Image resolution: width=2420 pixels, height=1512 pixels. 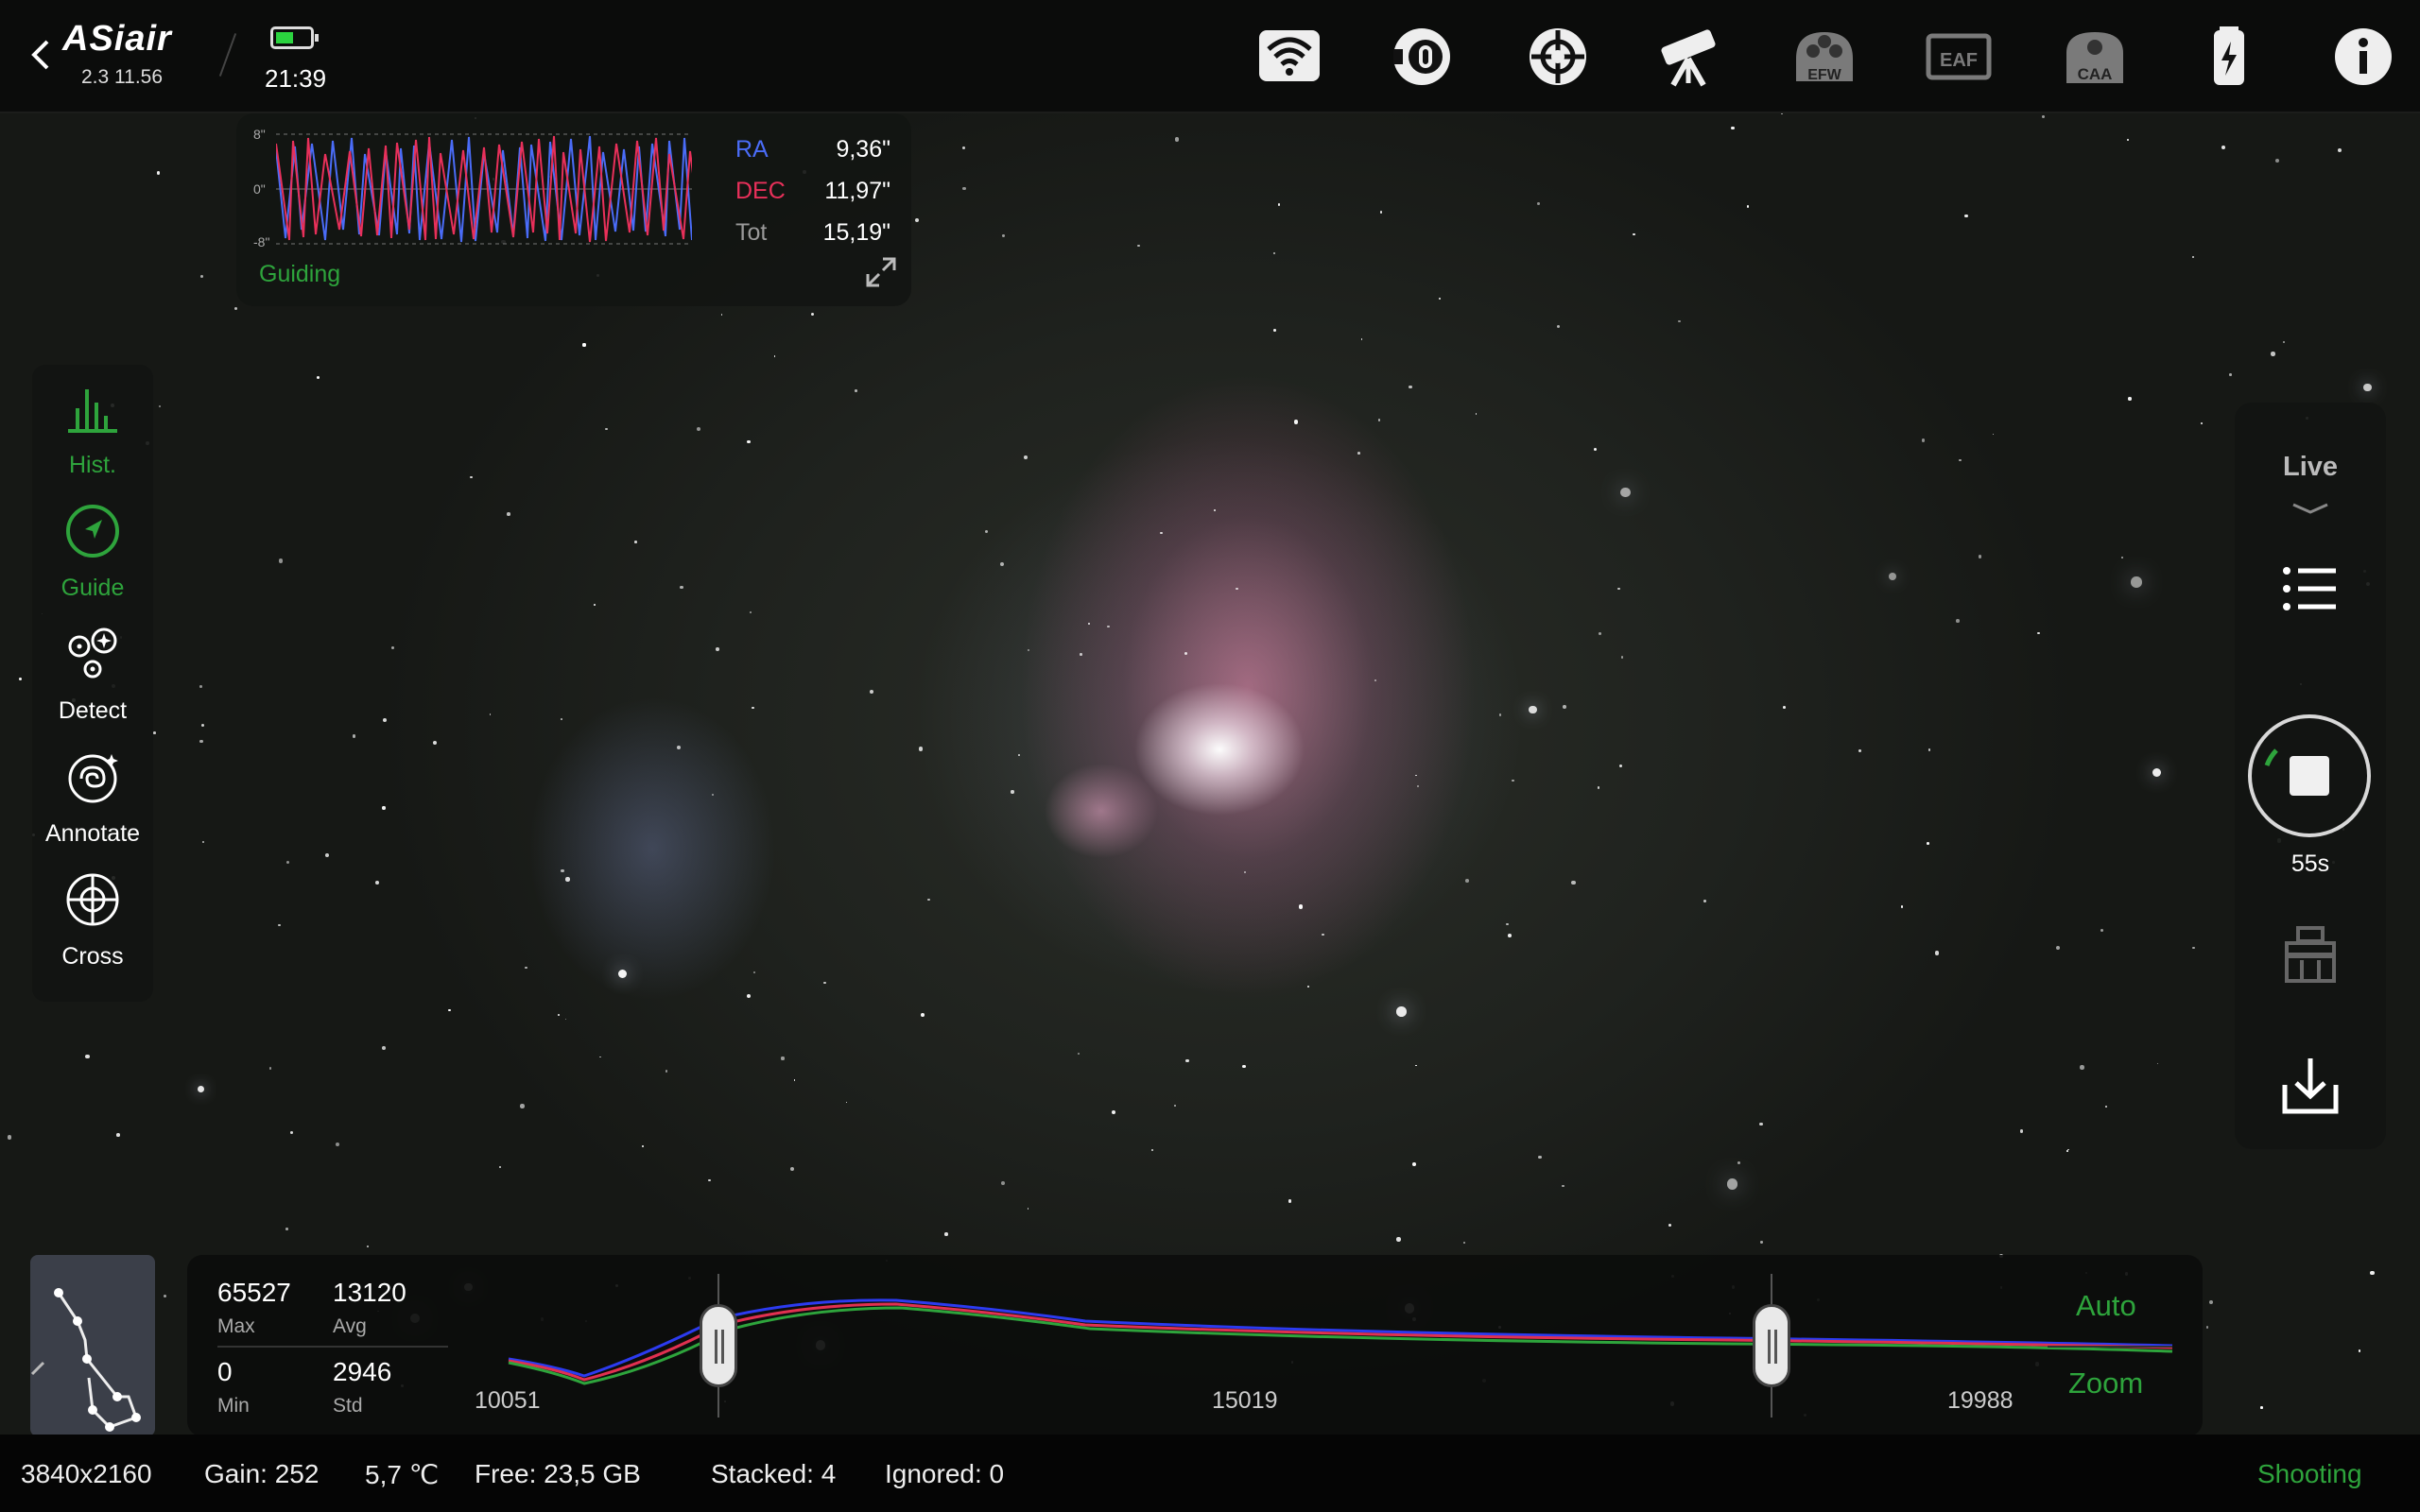 I want to click on tool-histogram: Hist., so click(x=92, y=426).